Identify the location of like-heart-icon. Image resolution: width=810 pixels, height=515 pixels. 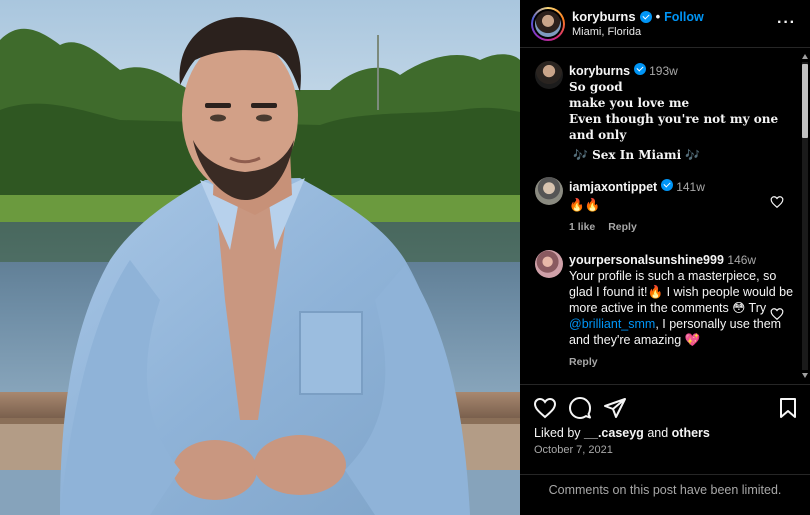
(545, 408).